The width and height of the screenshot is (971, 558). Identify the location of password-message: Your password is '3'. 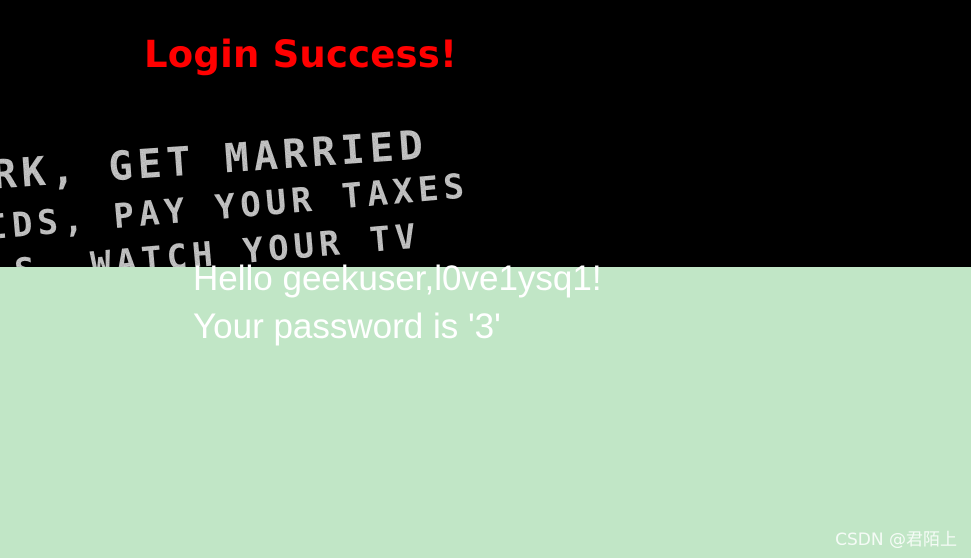
(347, 326).